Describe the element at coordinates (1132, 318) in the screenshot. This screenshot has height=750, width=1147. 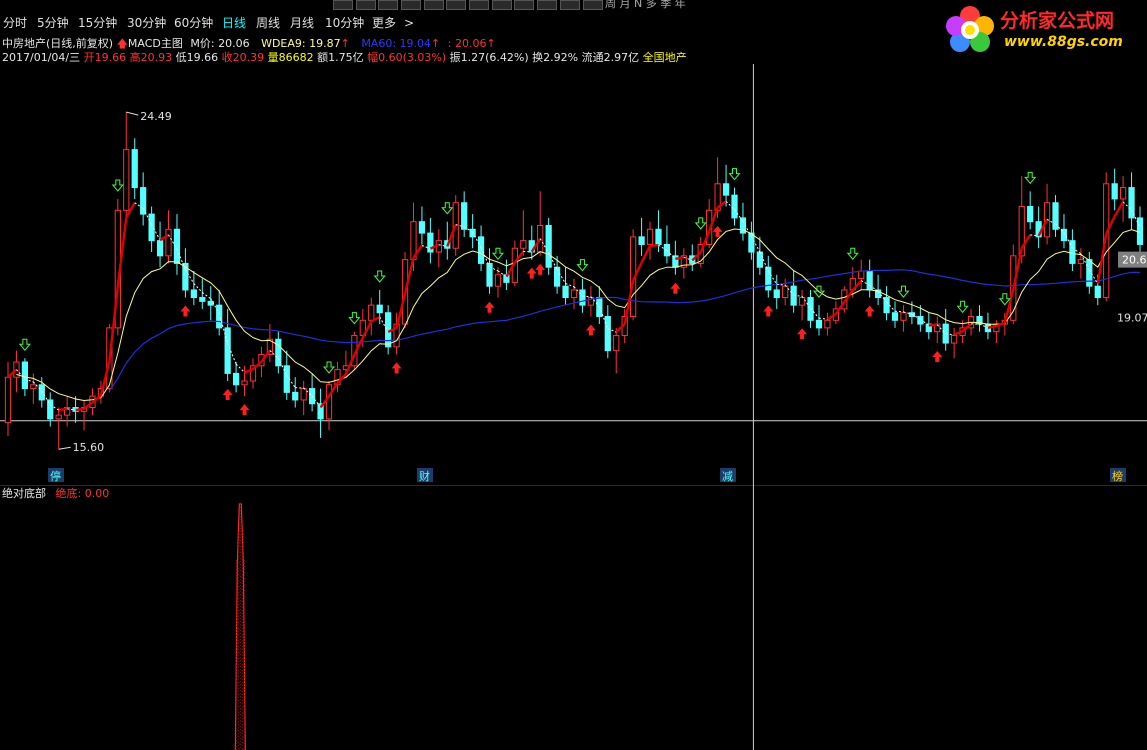
I see `right-price-label-bottom: 19.07` at that location.